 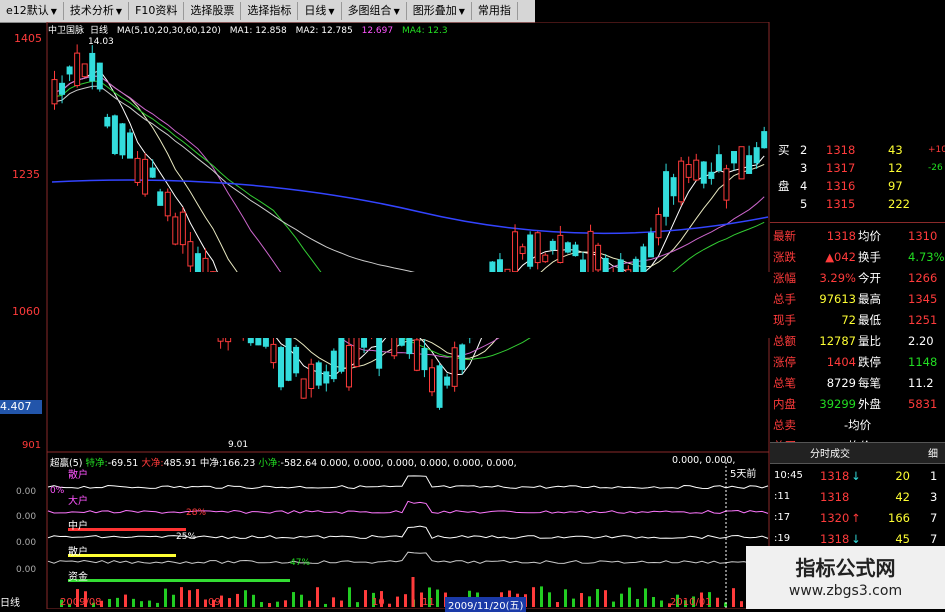 What do you see at coordinates (784, 150) in the screenshot?
I see `orderbook-side: 买` at bounding box center [784, 150].